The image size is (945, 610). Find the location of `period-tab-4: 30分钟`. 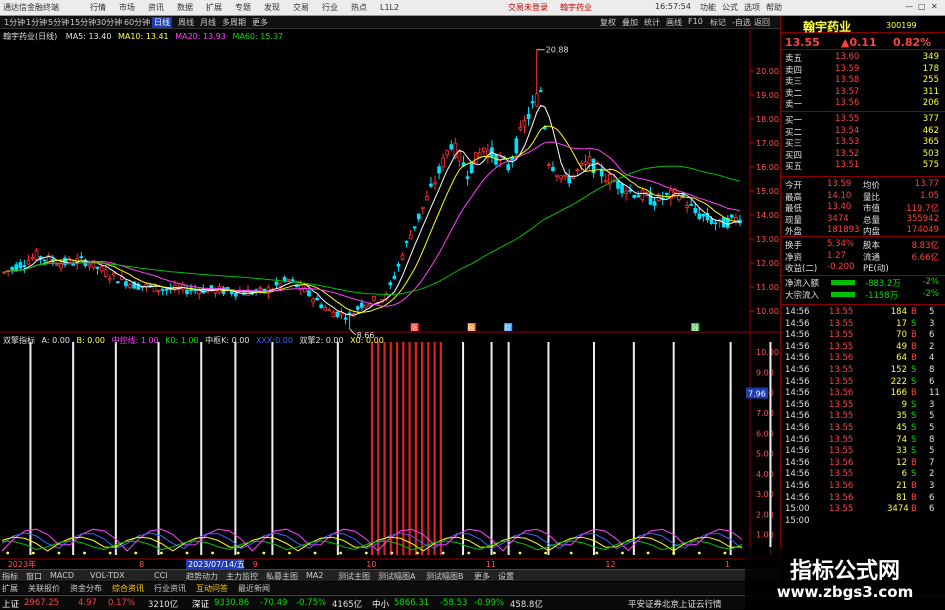

period-tab-4: 30分钟 is located at coordinates (109, 22).